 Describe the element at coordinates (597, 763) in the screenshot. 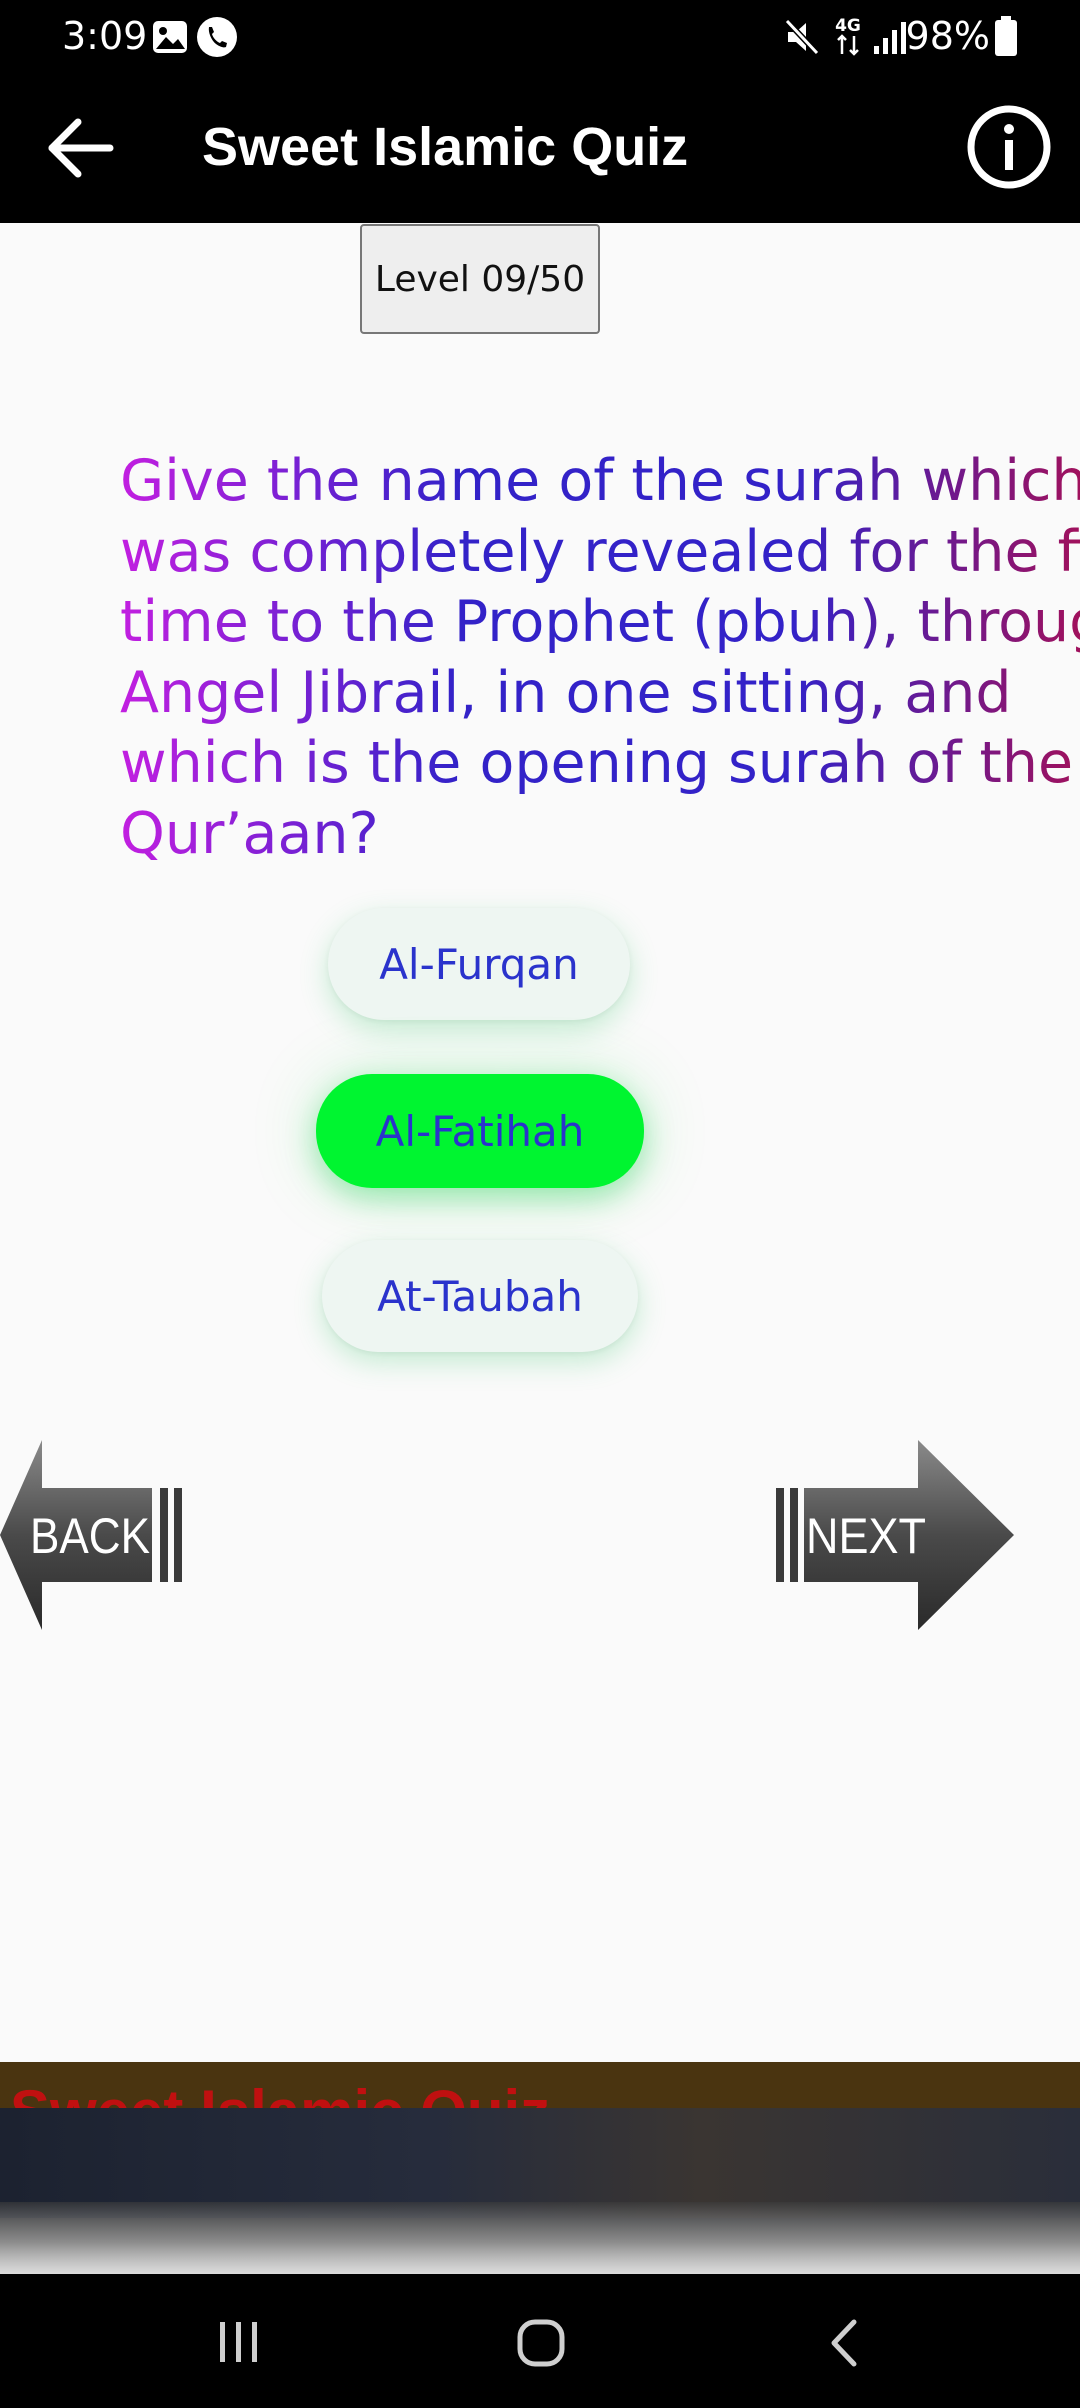

I see `question-line: which is the opening surah of the` at that location.